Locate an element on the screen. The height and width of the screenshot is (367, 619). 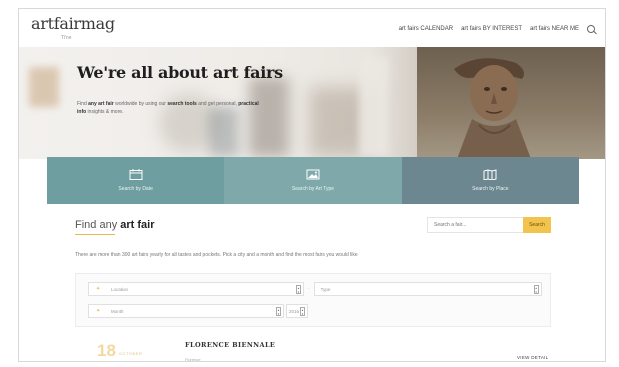
location-select-arrows-icon: ▴ ▾ is located at coordinates (298, 289).